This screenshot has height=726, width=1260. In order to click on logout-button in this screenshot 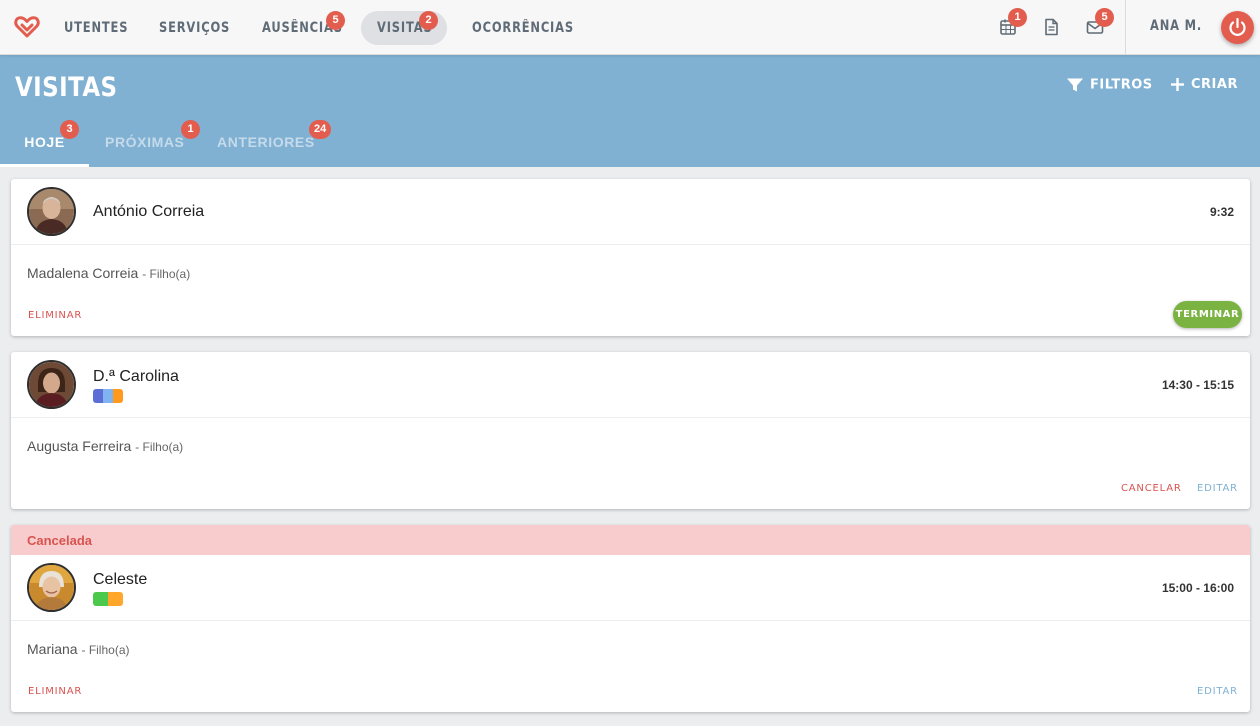, I will do `click(1237, 27)`.